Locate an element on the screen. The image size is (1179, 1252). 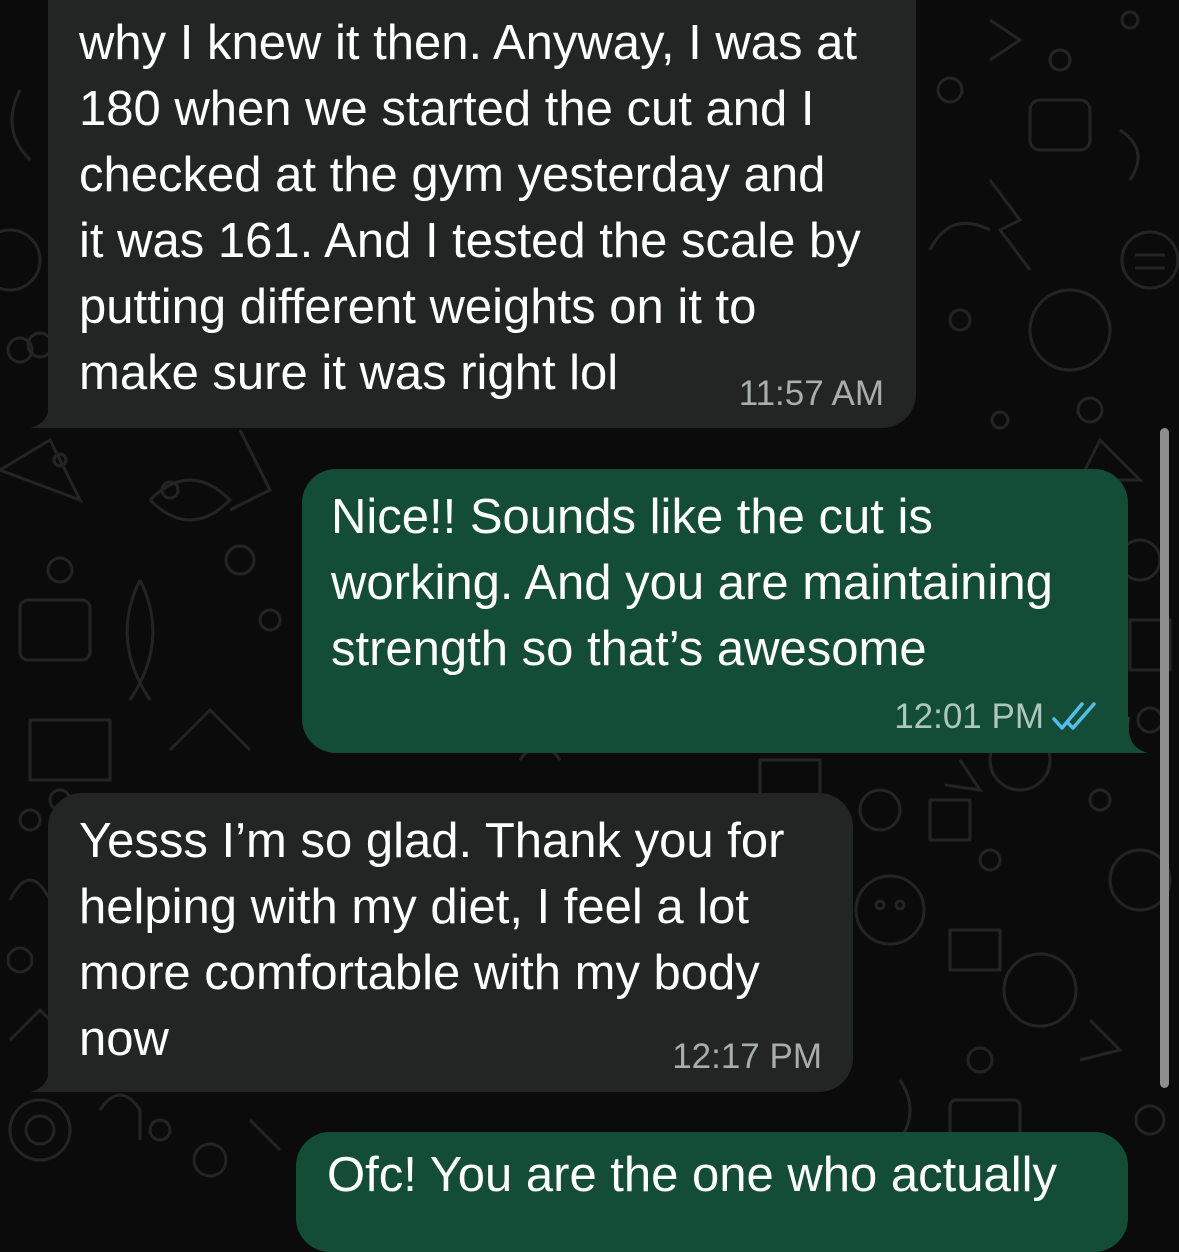
double-check-read-icon is located at coordinates (1074, 716).